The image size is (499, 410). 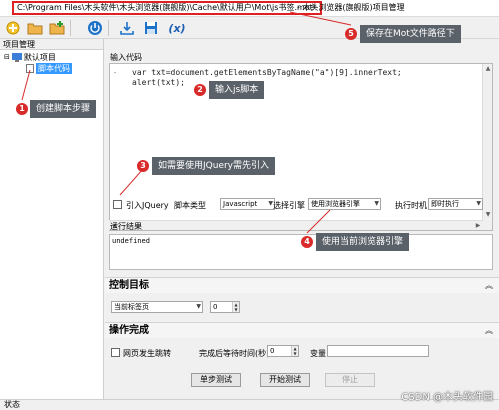 What do you see at coordinates (350, 380) in the screenshot?
I see `stop-button: 停止` at bounding box center [350, 380].